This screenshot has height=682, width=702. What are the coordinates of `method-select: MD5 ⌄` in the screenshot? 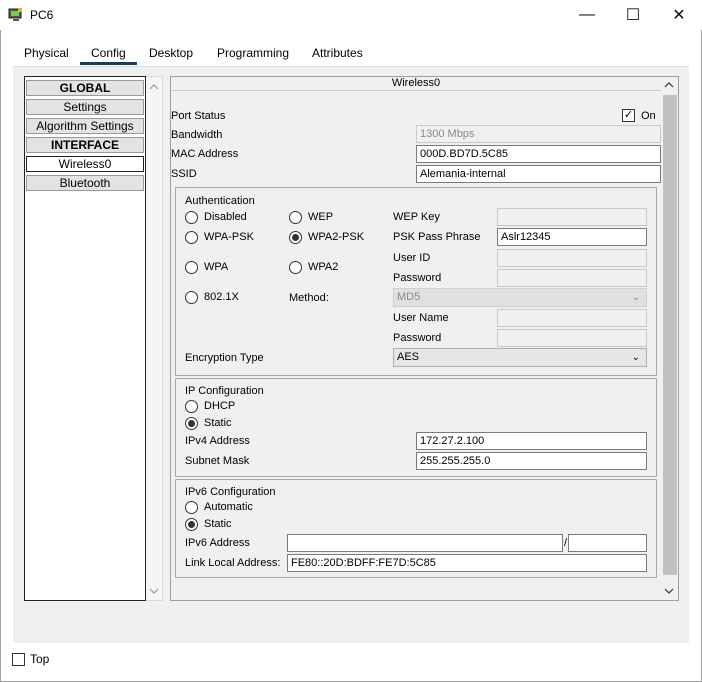 It's located at (520, 297).